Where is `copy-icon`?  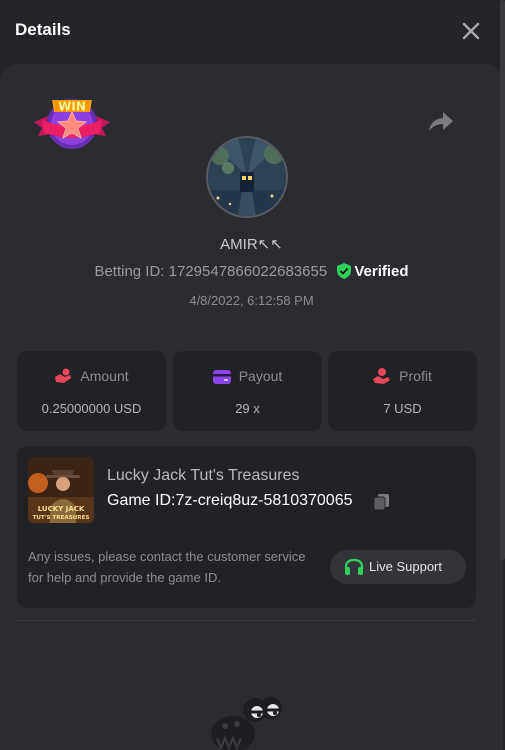
copy-icon is located at coordinates (382, 502).